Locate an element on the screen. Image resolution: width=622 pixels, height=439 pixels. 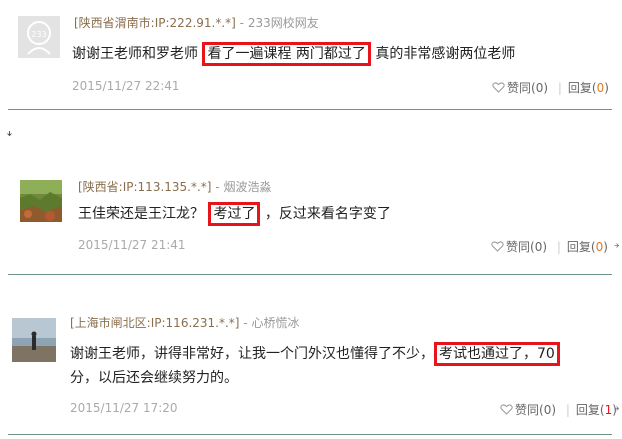
comment-date: 2015/11/27 21:41 is located at coordinates (132, 245).